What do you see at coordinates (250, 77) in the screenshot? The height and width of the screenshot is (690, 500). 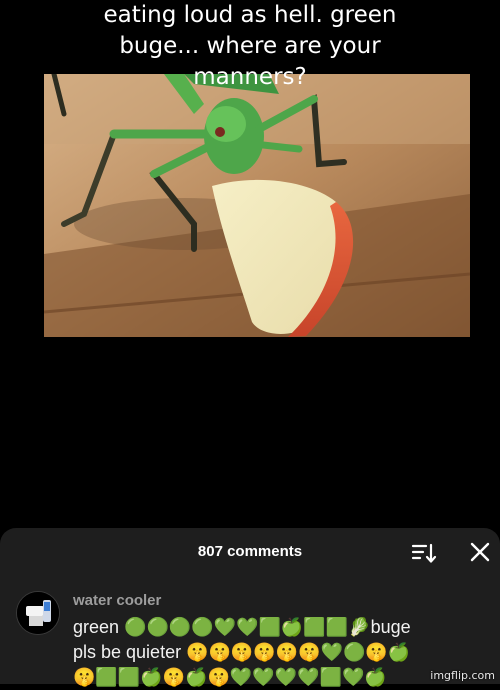 I see `caption-line-3: manners?` at bounding box center [250, 77].